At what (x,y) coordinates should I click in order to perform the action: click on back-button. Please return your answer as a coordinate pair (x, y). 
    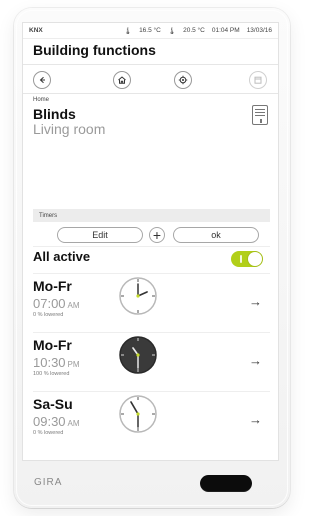
    Looking at the image, I should click on (42, 80).